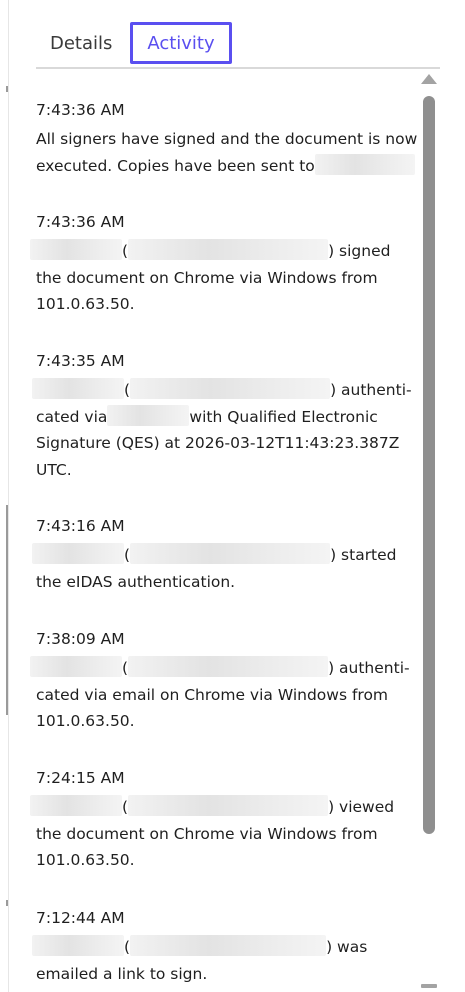 This screenshot has width=465, height=992. Describe the element at coordinates (228, 166) in the screenshot. I see `entry-text: executed. Copies have been sent to` at that location.